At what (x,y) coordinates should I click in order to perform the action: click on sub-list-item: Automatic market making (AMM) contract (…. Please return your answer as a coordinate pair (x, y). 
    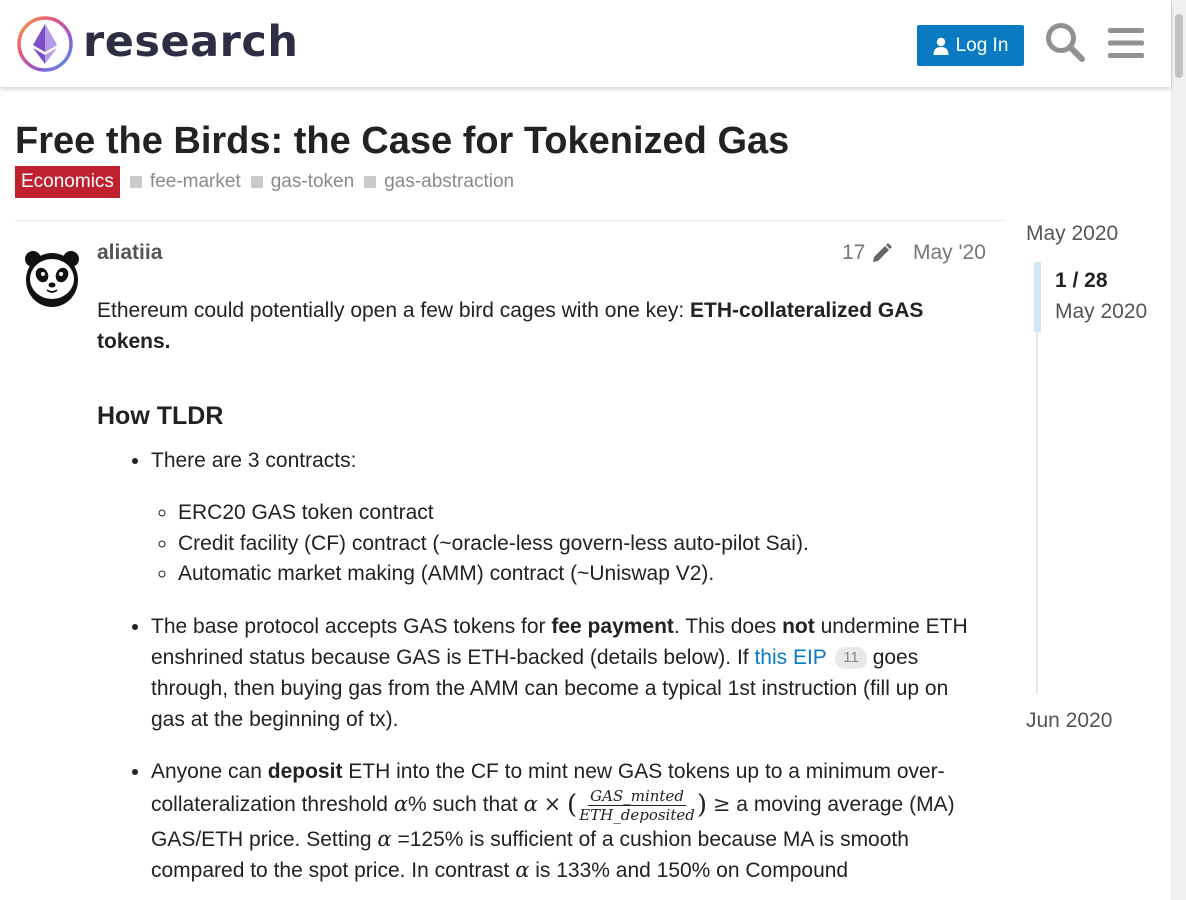
    Looking at the image, I should click on (582, 574).